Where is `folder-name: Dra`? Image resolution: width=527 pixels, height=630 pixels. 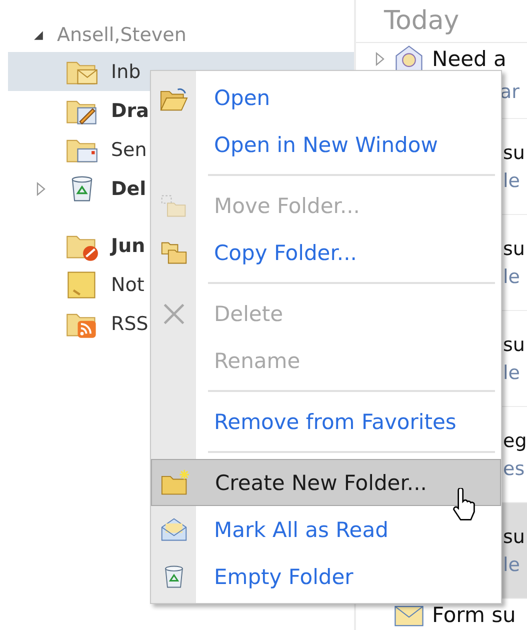
folder-name: Dra is located at coordinates (130, 111).